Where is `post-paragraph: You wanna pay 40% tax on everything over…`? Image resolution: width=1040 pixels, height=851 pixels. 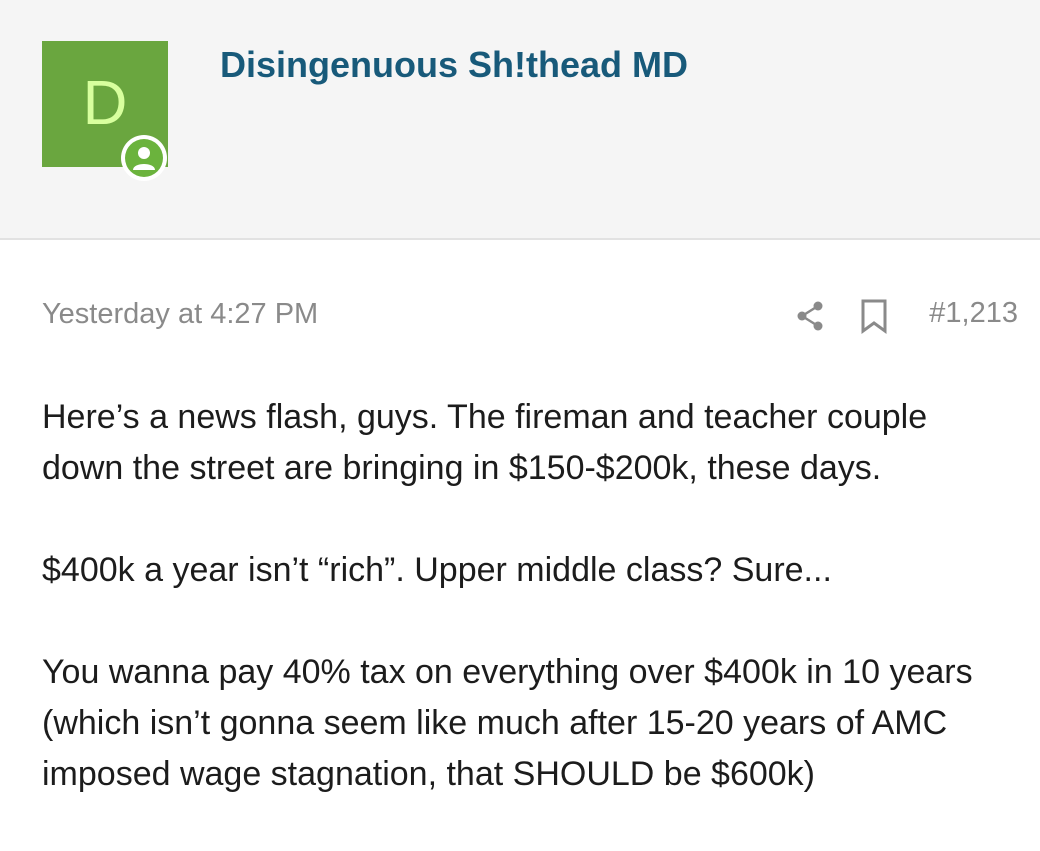
post-paragraph: You wanna pay 40% tax on everything over… is located at coordinates (507, 723).